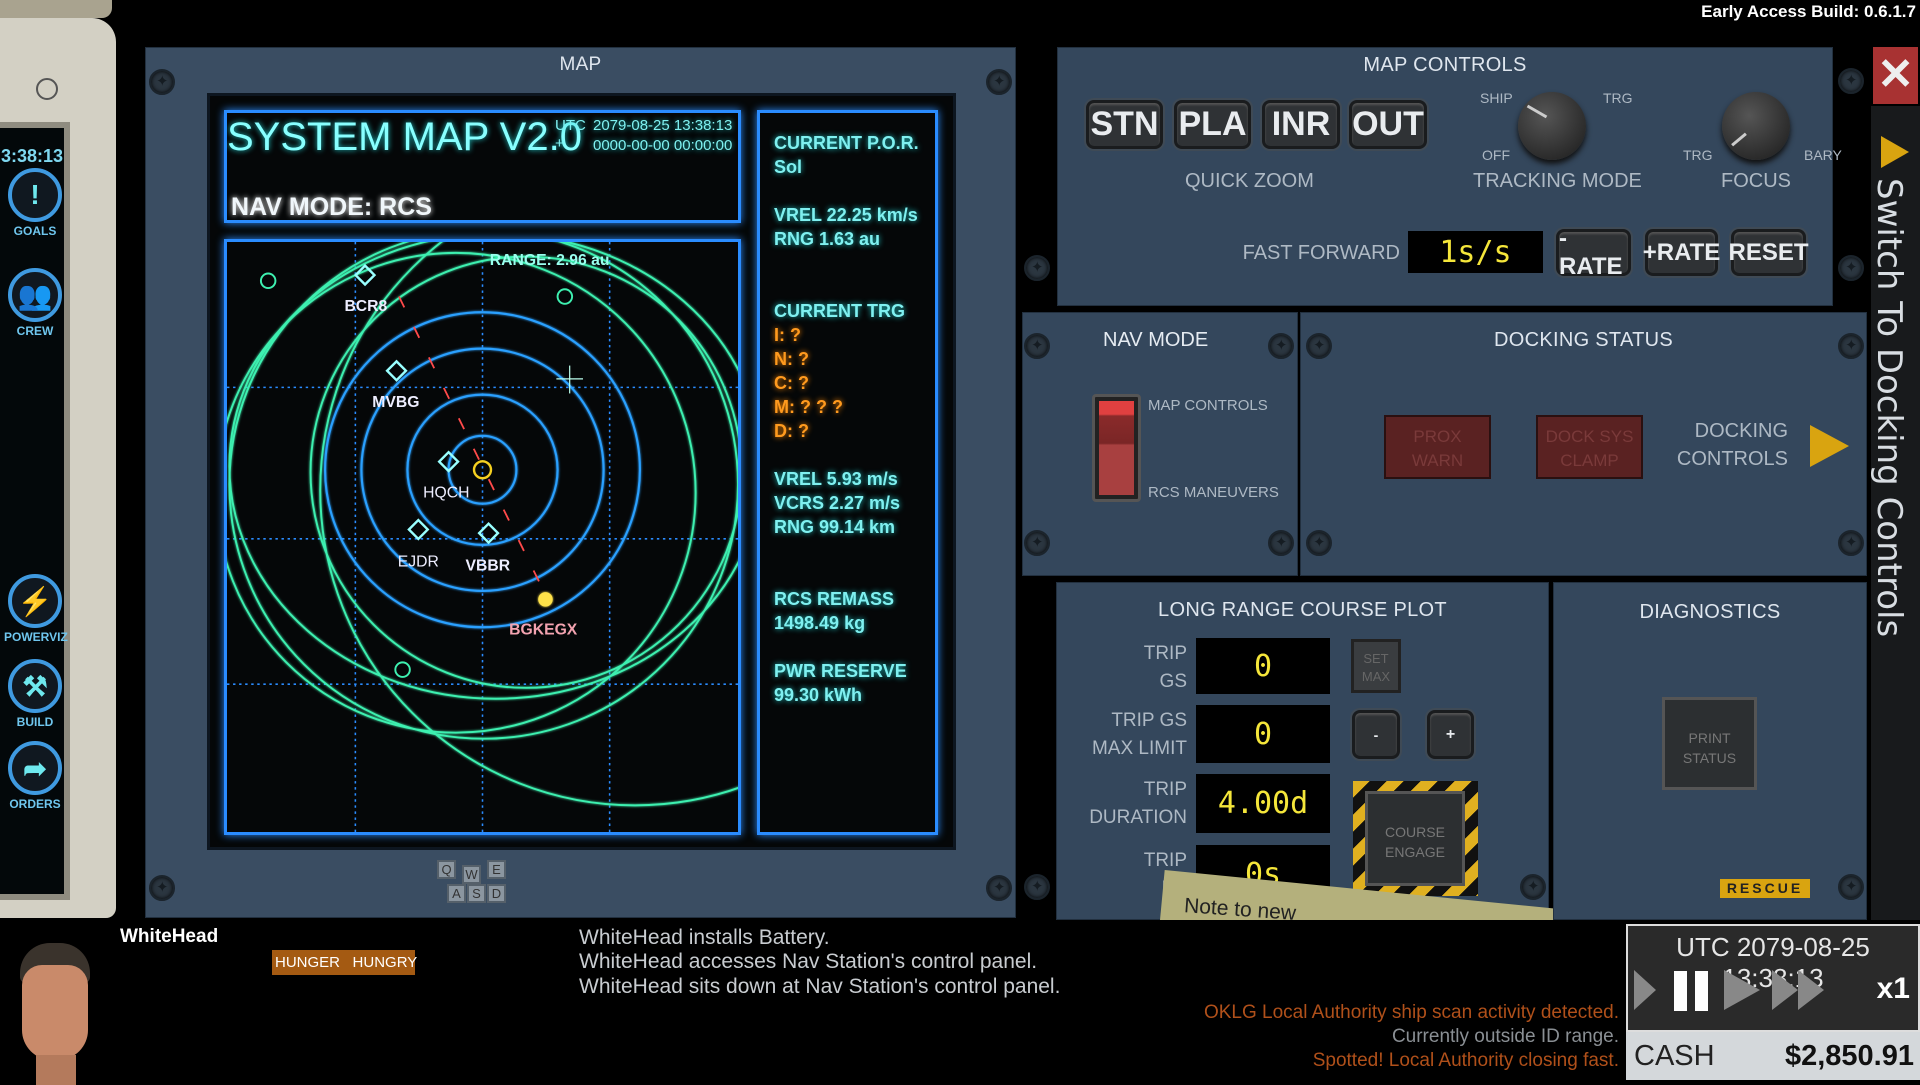  Describe the element at coordinates (35, 331) in the screenshot. I see `sidebar-label: CREW` at that location.